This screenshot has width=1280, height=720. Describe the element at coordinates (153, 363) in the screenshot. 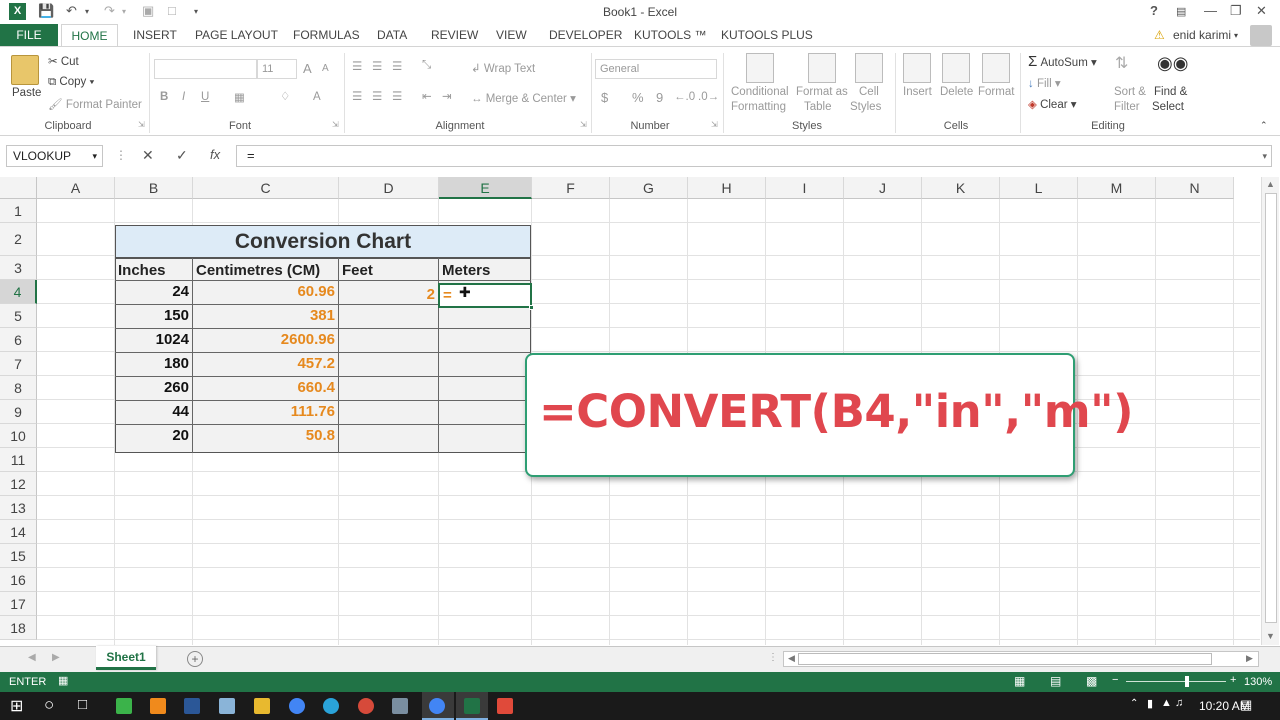

I see `cell-b7: 180` at that location.